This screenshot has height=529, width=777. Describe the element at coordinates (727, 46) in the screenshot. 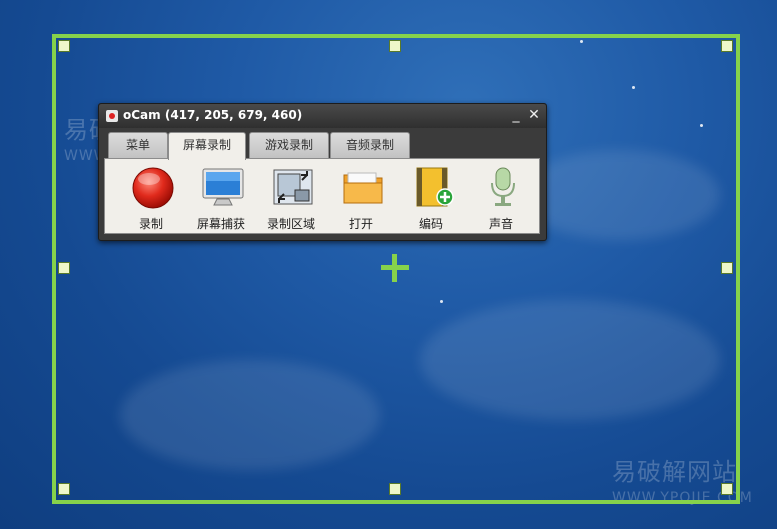

I see `resize-handle-top-right` at that location.